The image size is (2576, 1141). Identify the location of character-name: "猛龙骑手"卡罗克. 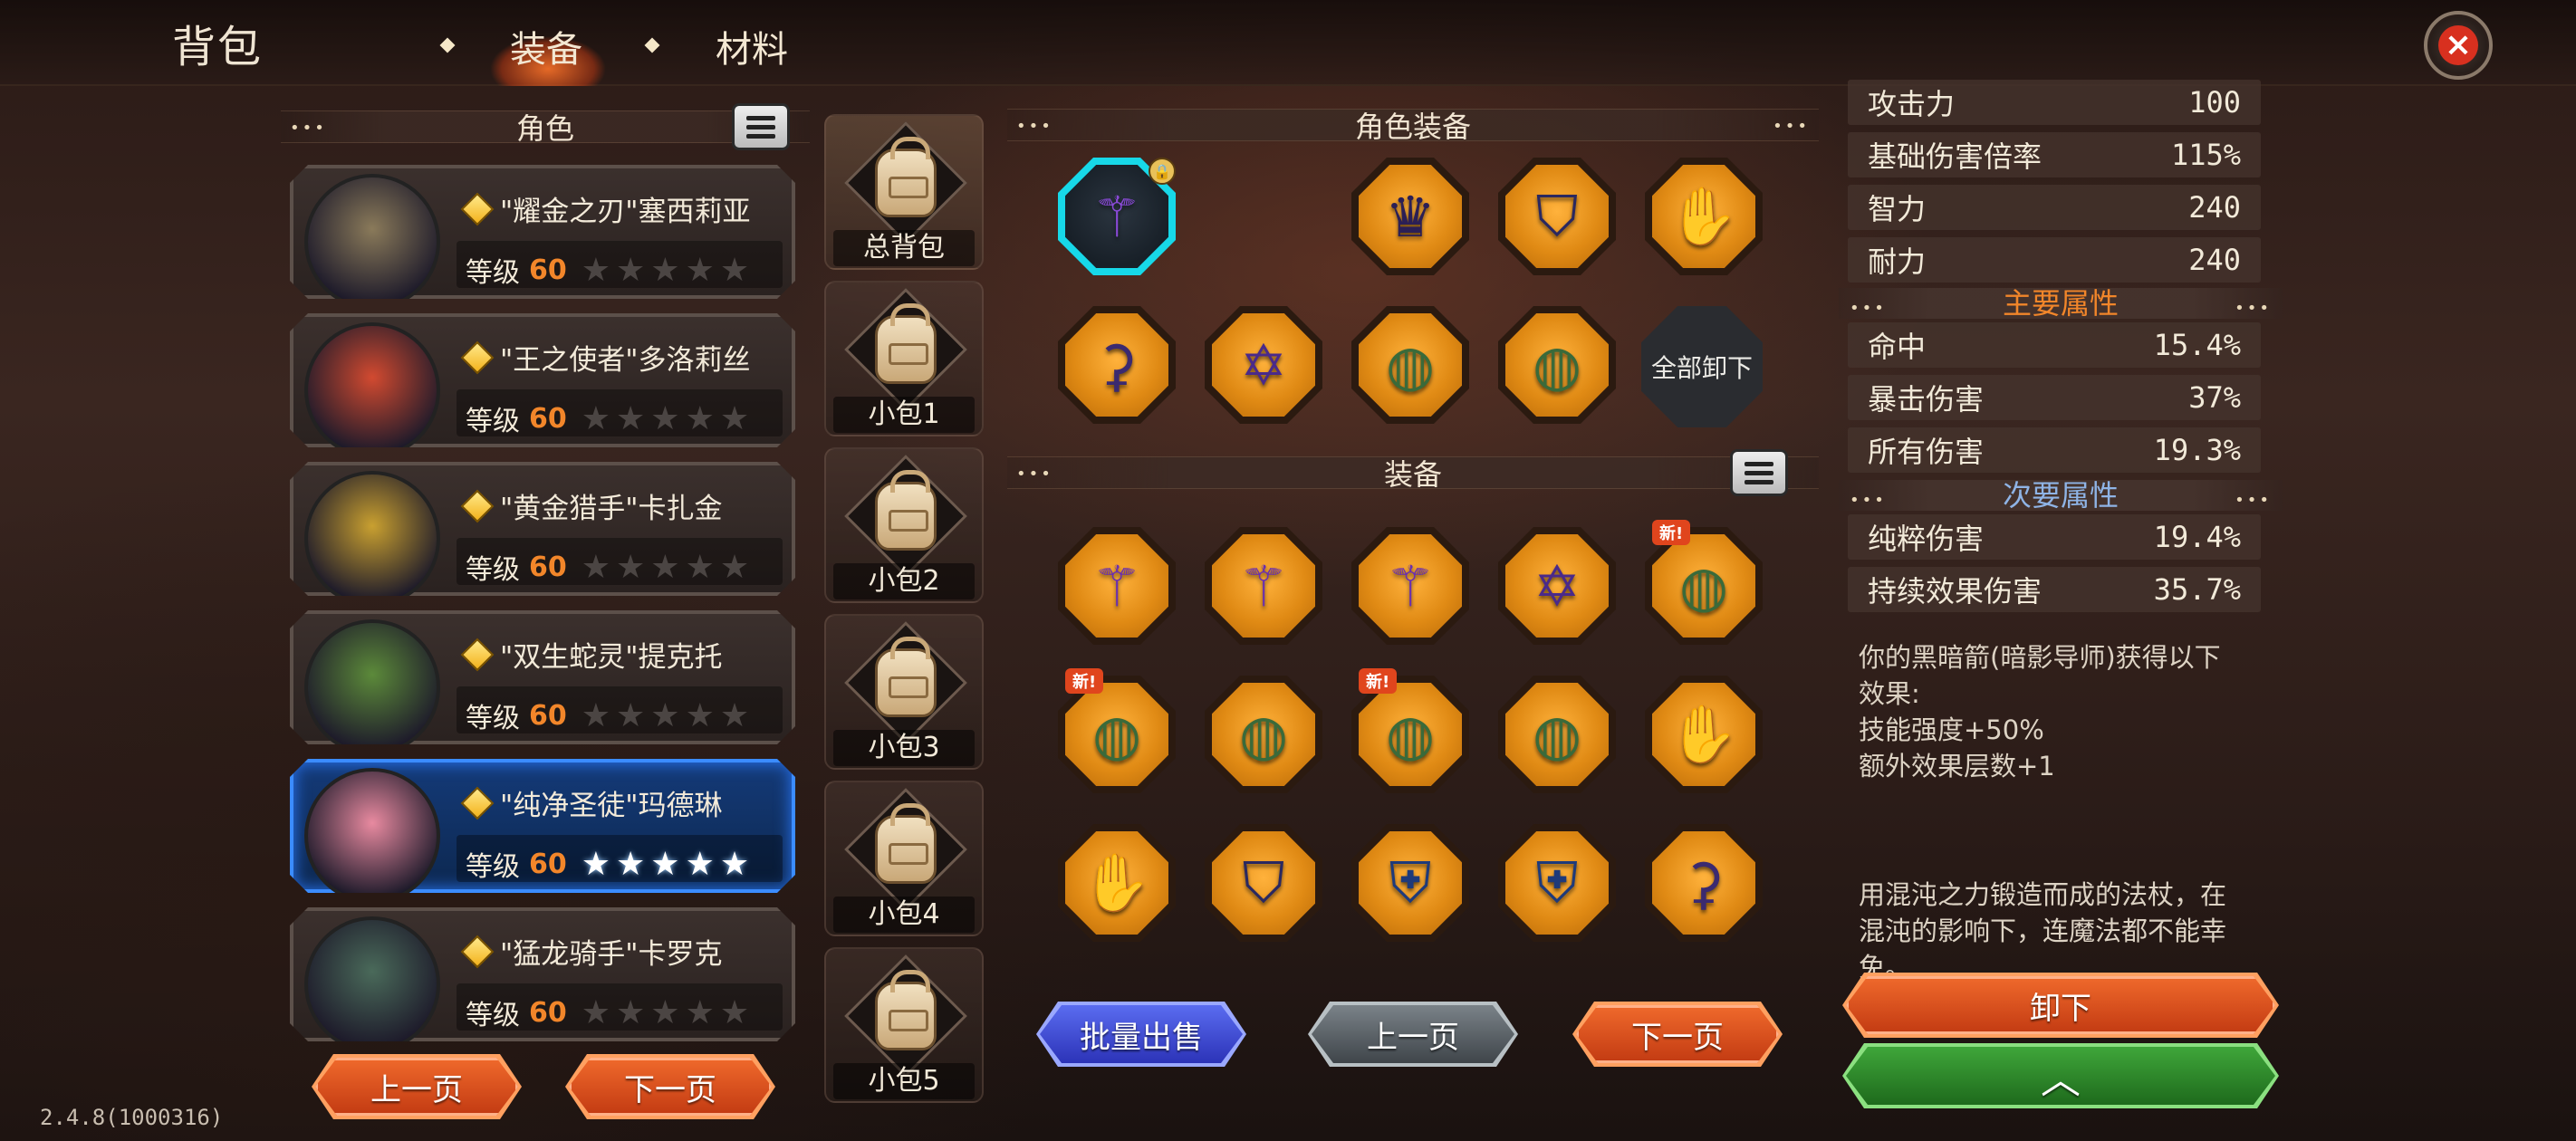
(611, 954).